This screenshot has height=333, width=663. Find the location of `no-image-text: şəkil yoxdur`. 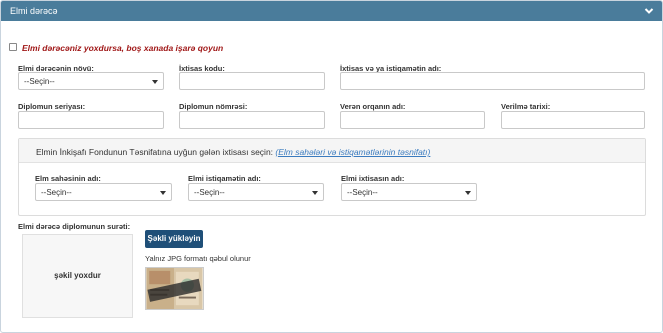

no-image-text: şəkil yoxdur is located at coordinates (77, 275).